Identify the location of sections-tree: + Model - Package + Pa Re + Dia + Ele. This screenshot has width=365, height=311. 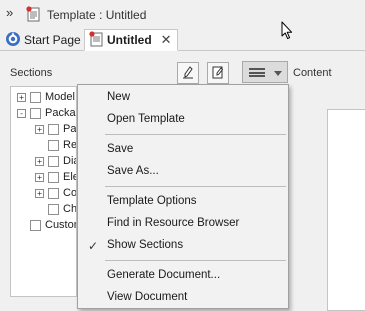
(43, 191).